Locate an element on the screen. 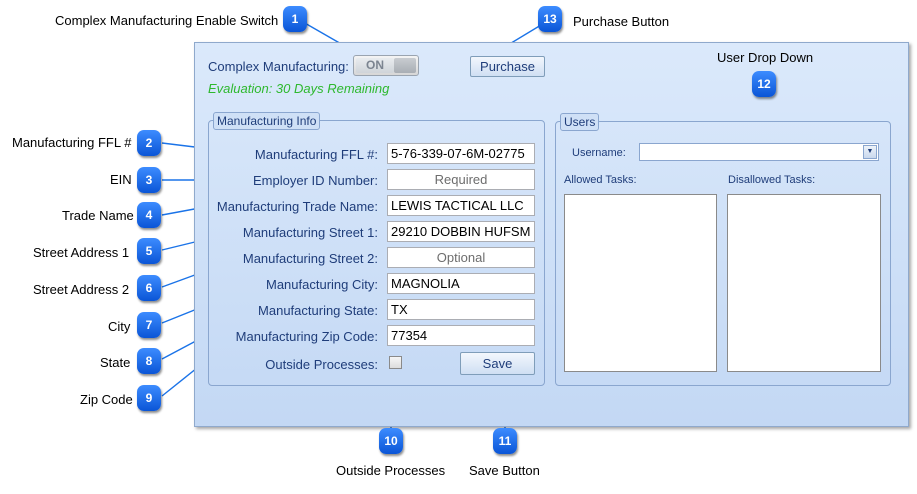 Image resolution: width=917 pixels, height=494 pixels. annotation-text-1: Complex Manufacturing Enable Switch is located at coordinates (167, 20).